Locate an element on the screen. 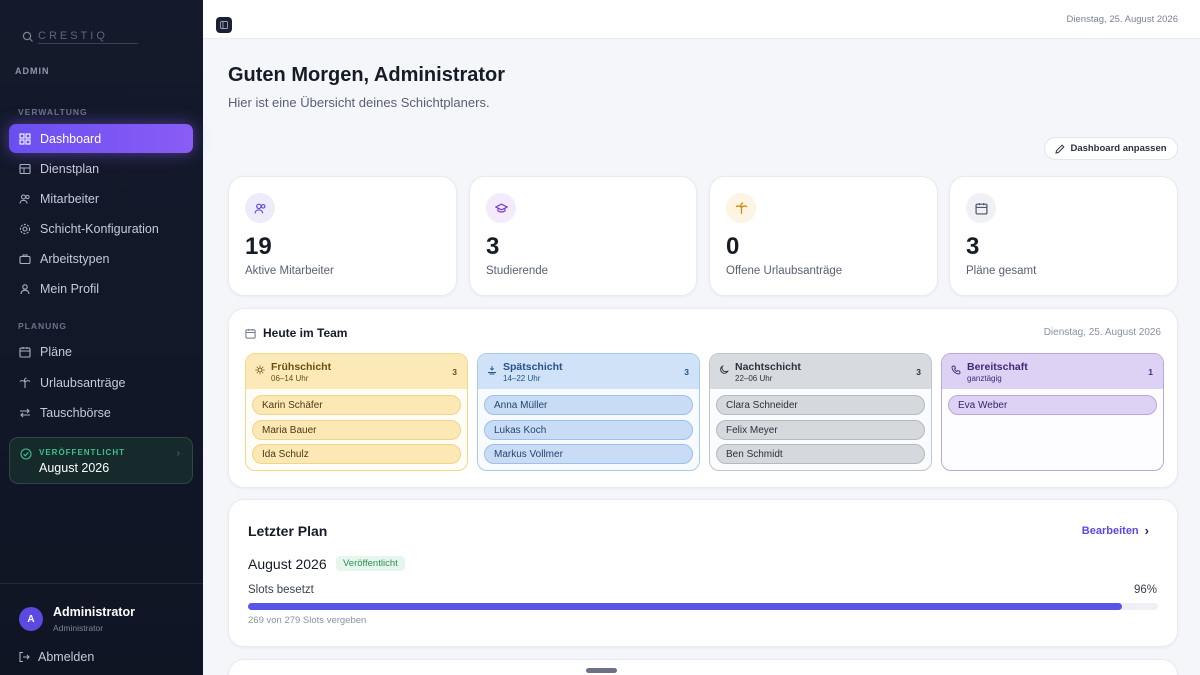 This screenshot has height=675, width=1200. swap-icon is located at coordinates (25, 412).